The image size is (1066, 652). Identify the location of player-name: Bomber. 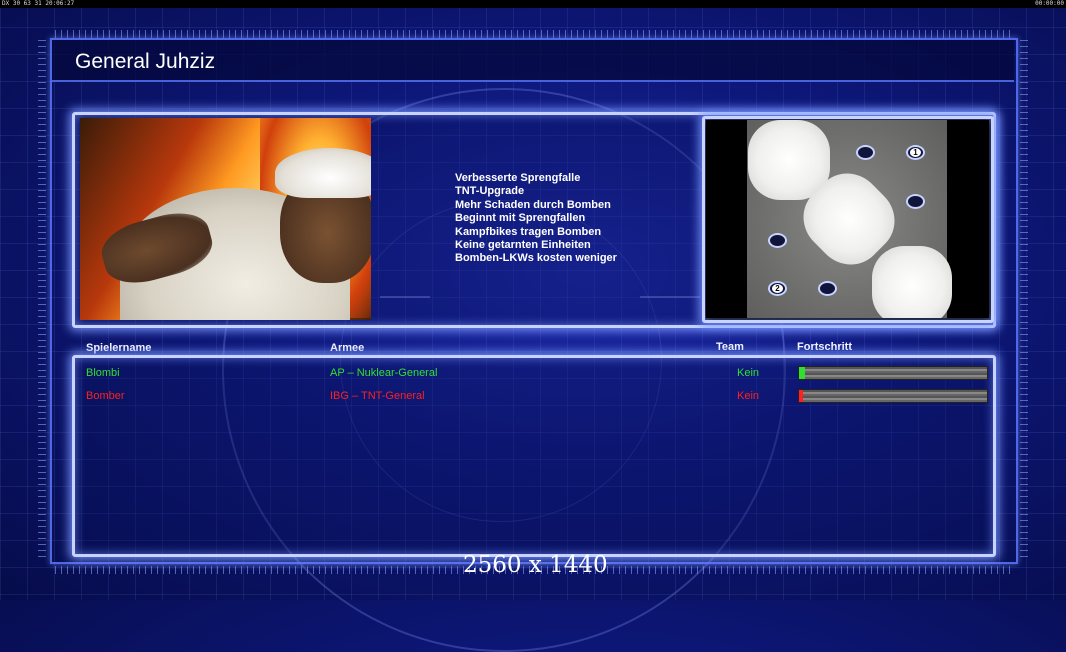
(105, 396).